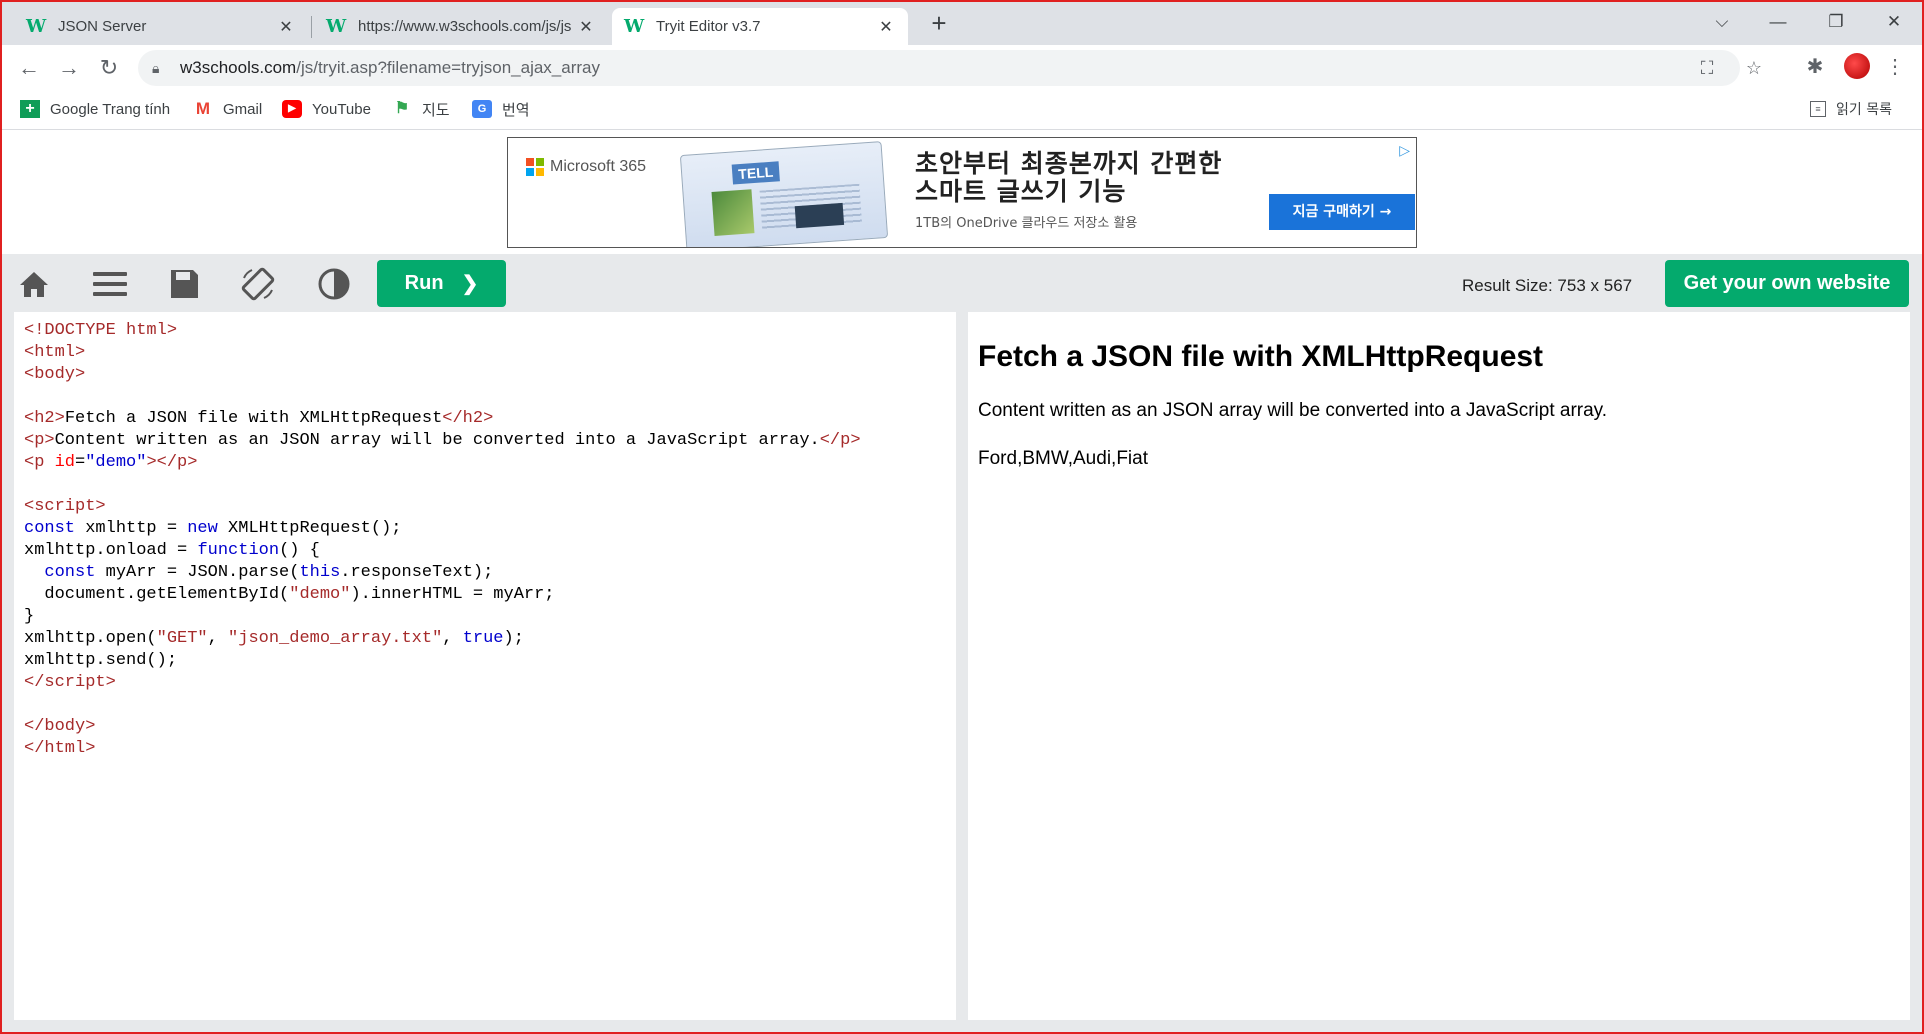  Describe the element at coordinates (516, 109) in the screenshot. I see `bookmark-label: 번역` at that location.